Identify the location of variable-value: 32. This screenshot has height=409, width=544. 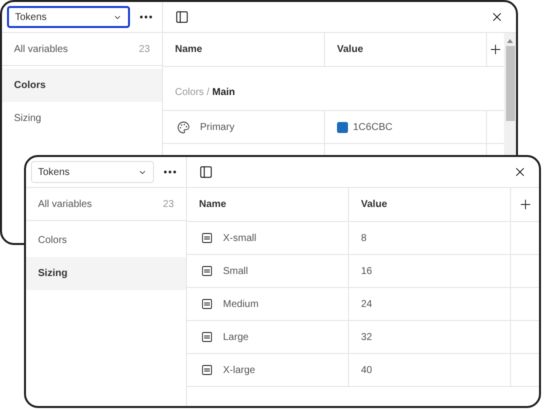
(366, 337).